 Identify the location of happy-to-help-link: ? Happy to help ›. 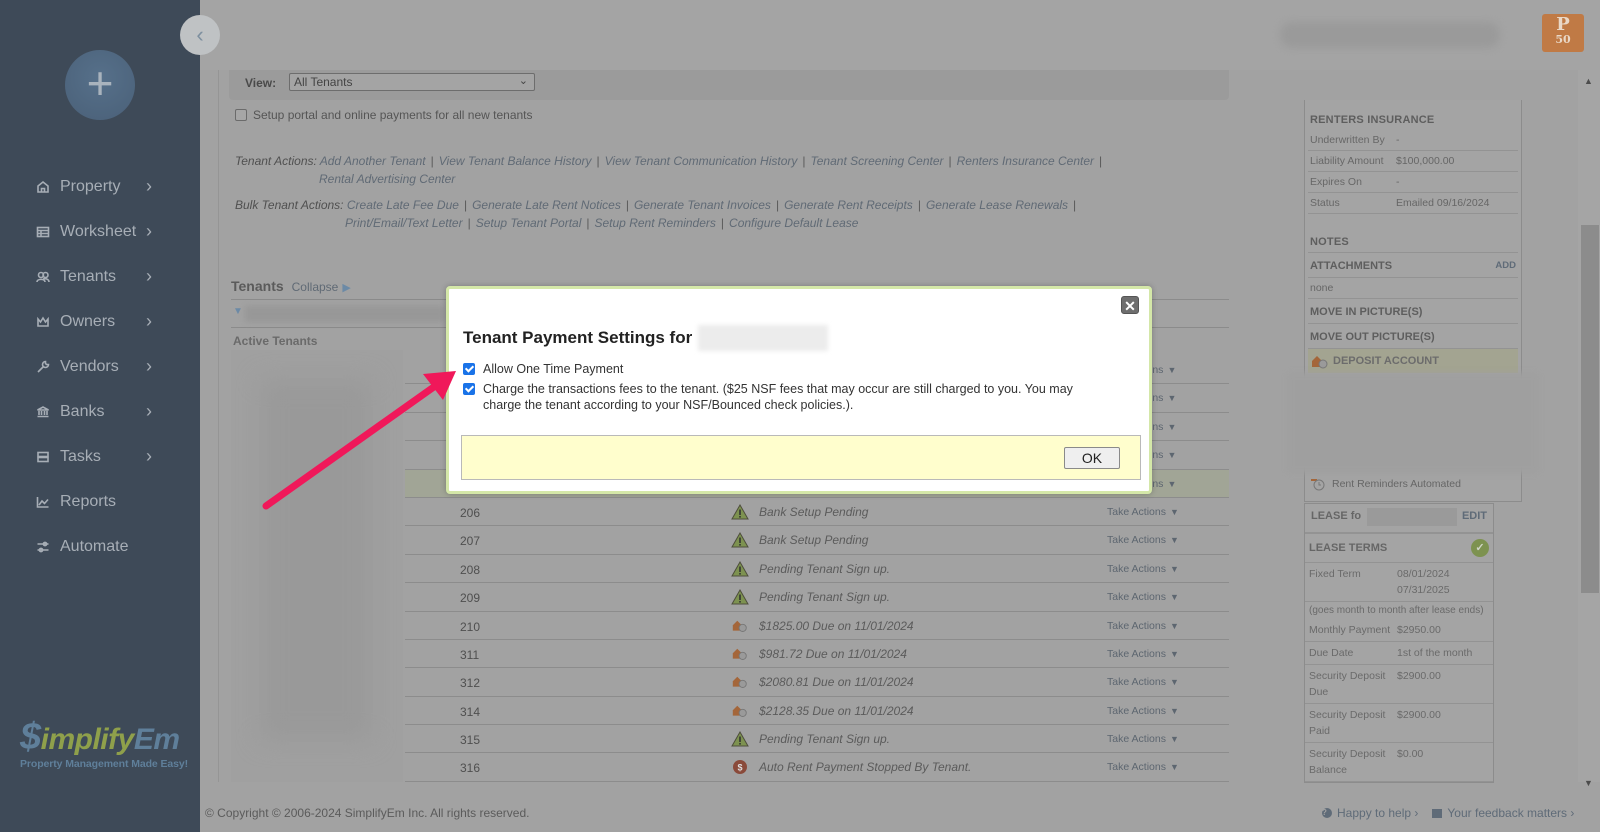
(1370, 813).